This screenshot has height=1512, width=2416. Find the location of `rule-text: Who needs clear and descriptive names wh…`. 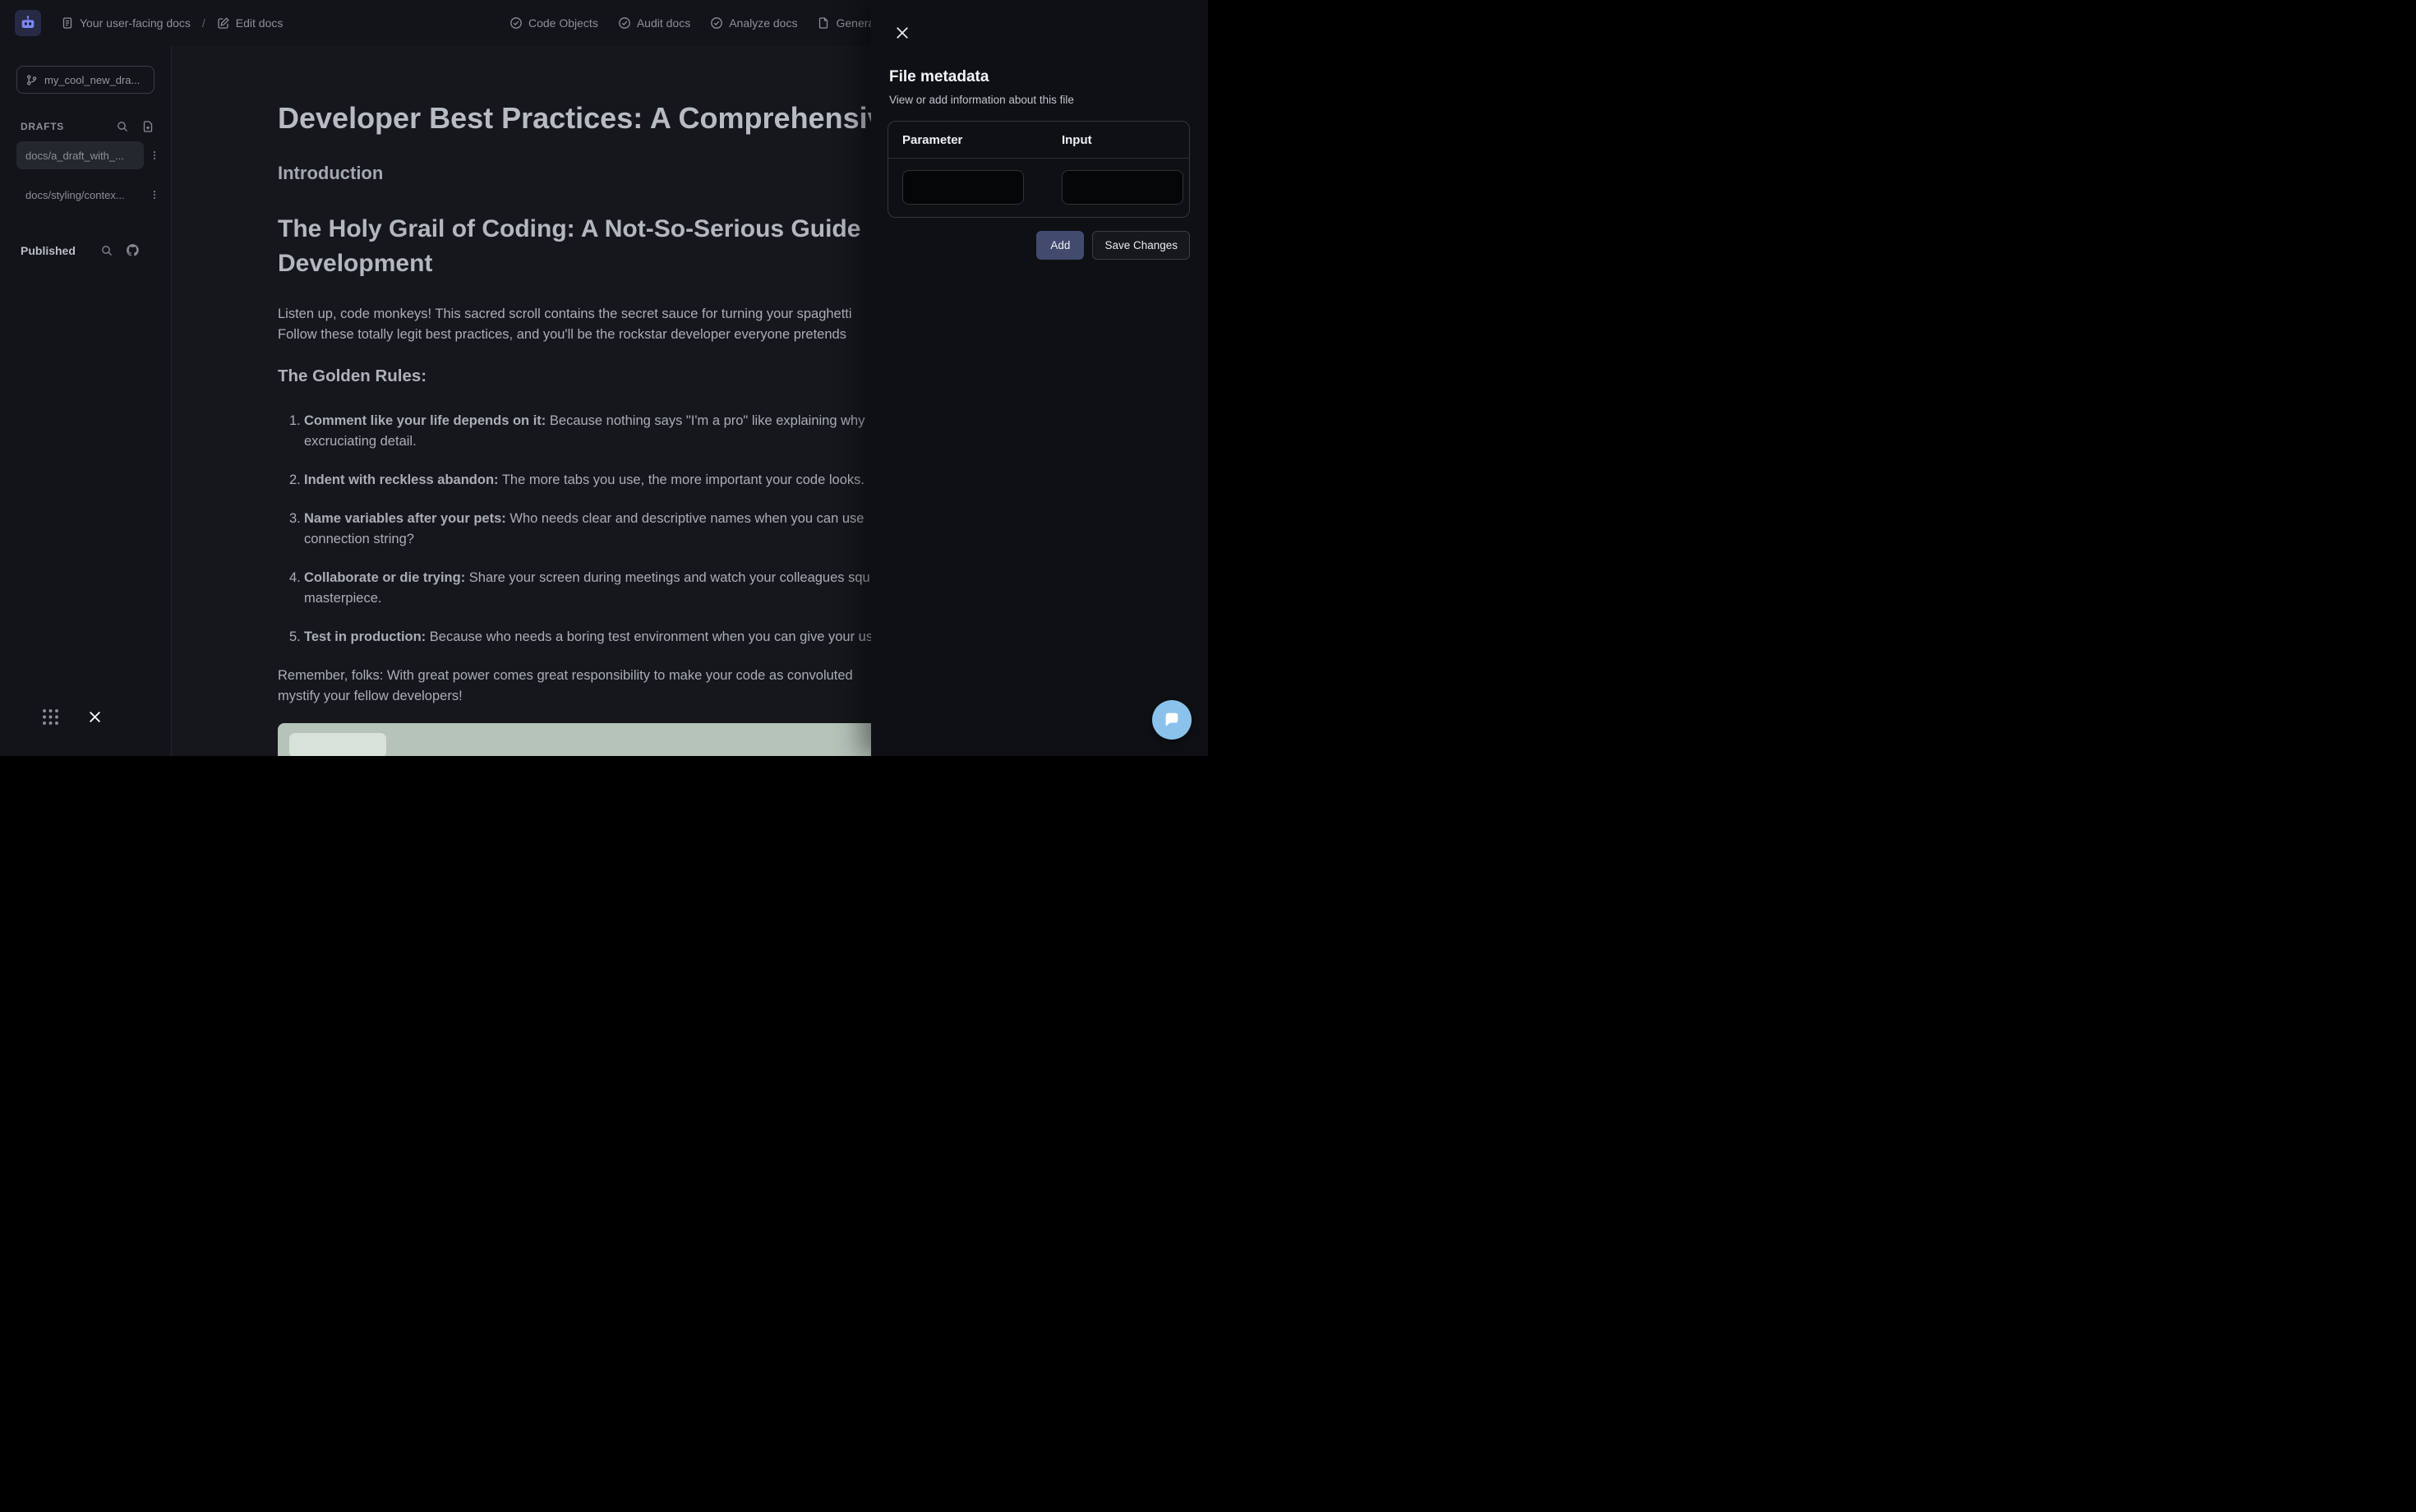

rule-text: Who needs clear and descriptive names wh… is located at coordinates (685, 518).